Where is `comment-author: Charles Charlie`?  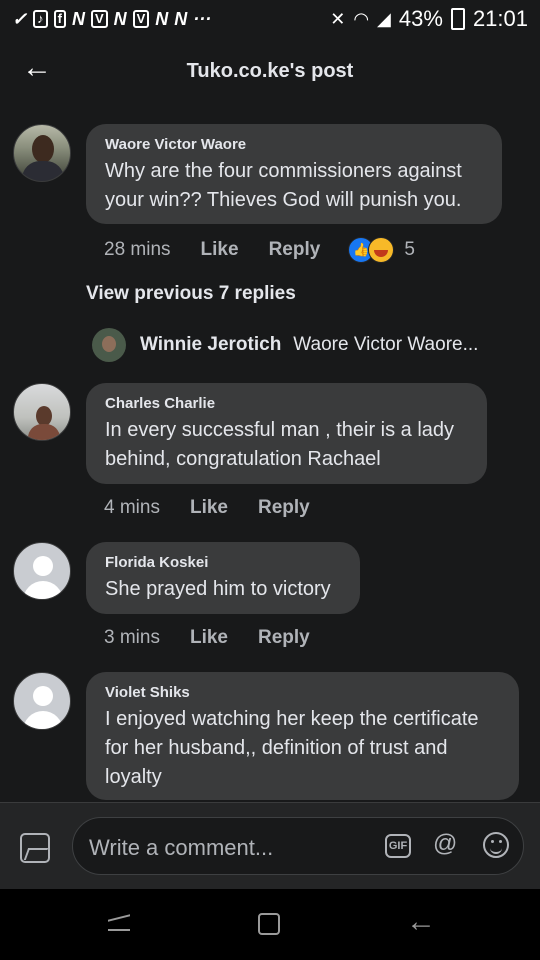
comment-author: Charles Charlie is located at coordinates (286, 403).